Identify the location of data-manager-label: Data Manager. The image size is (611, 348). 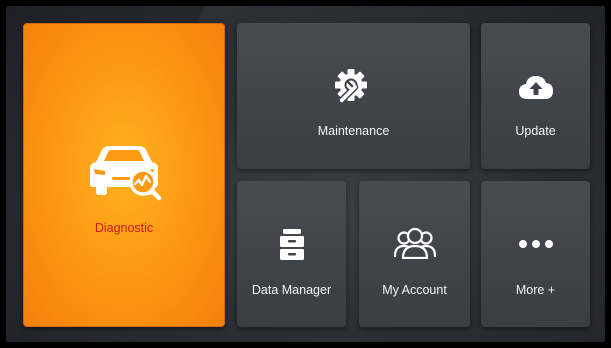
(291, 290).